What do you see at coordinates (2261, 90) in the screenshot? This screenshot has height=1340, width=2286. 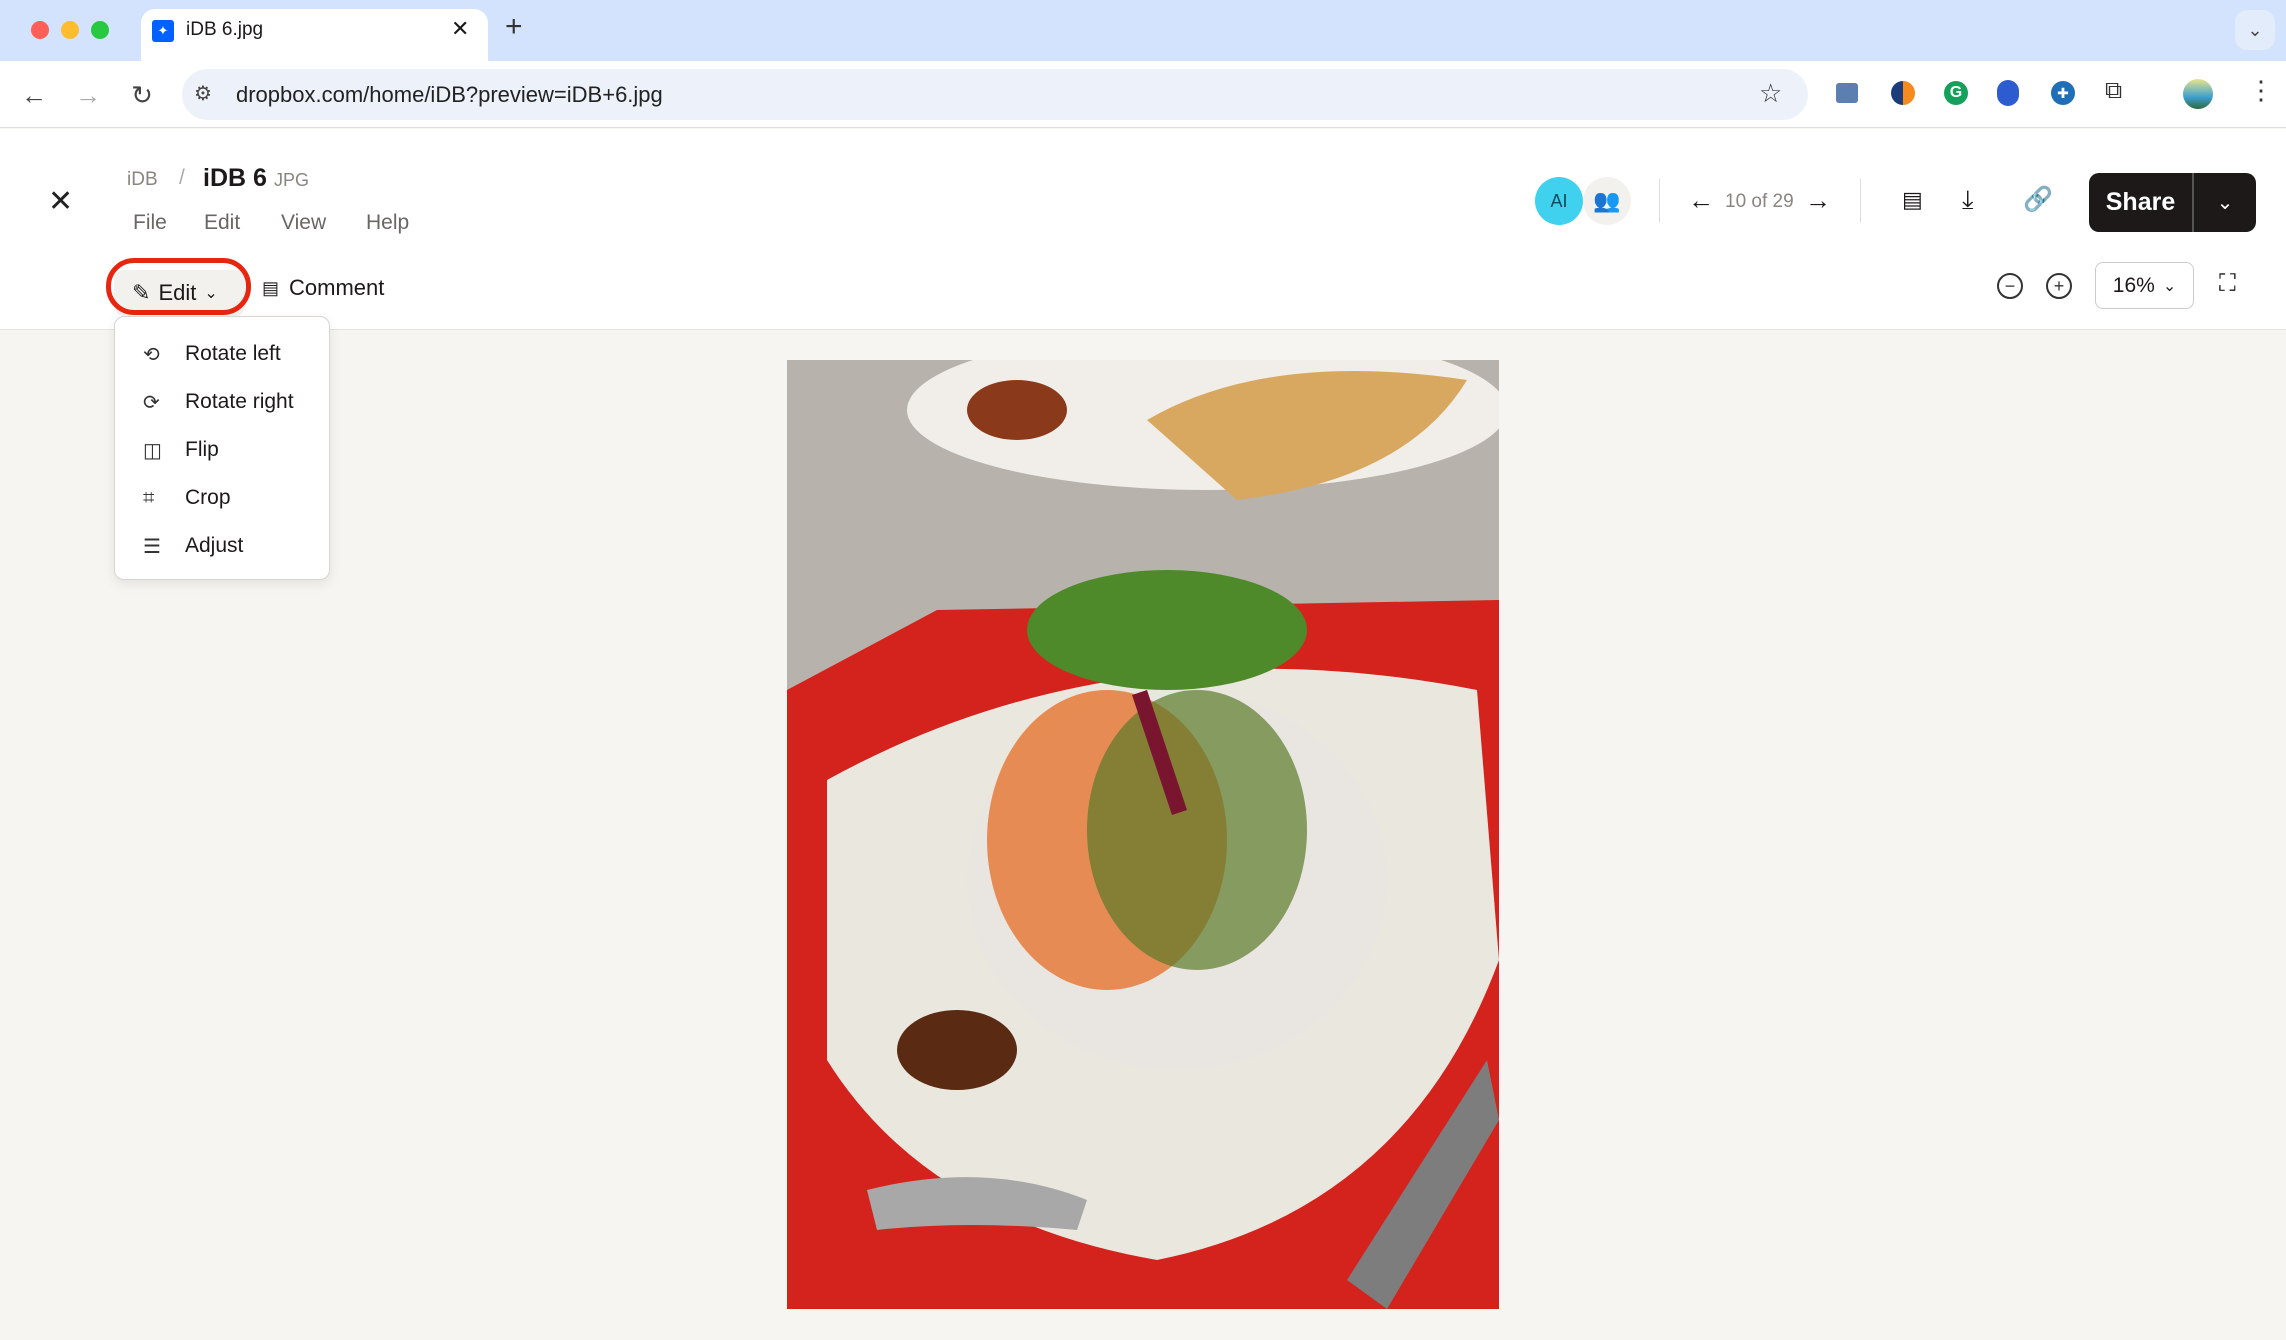 I see `browser-menu-icon: ⋮` at bounding box center [2261, 90].